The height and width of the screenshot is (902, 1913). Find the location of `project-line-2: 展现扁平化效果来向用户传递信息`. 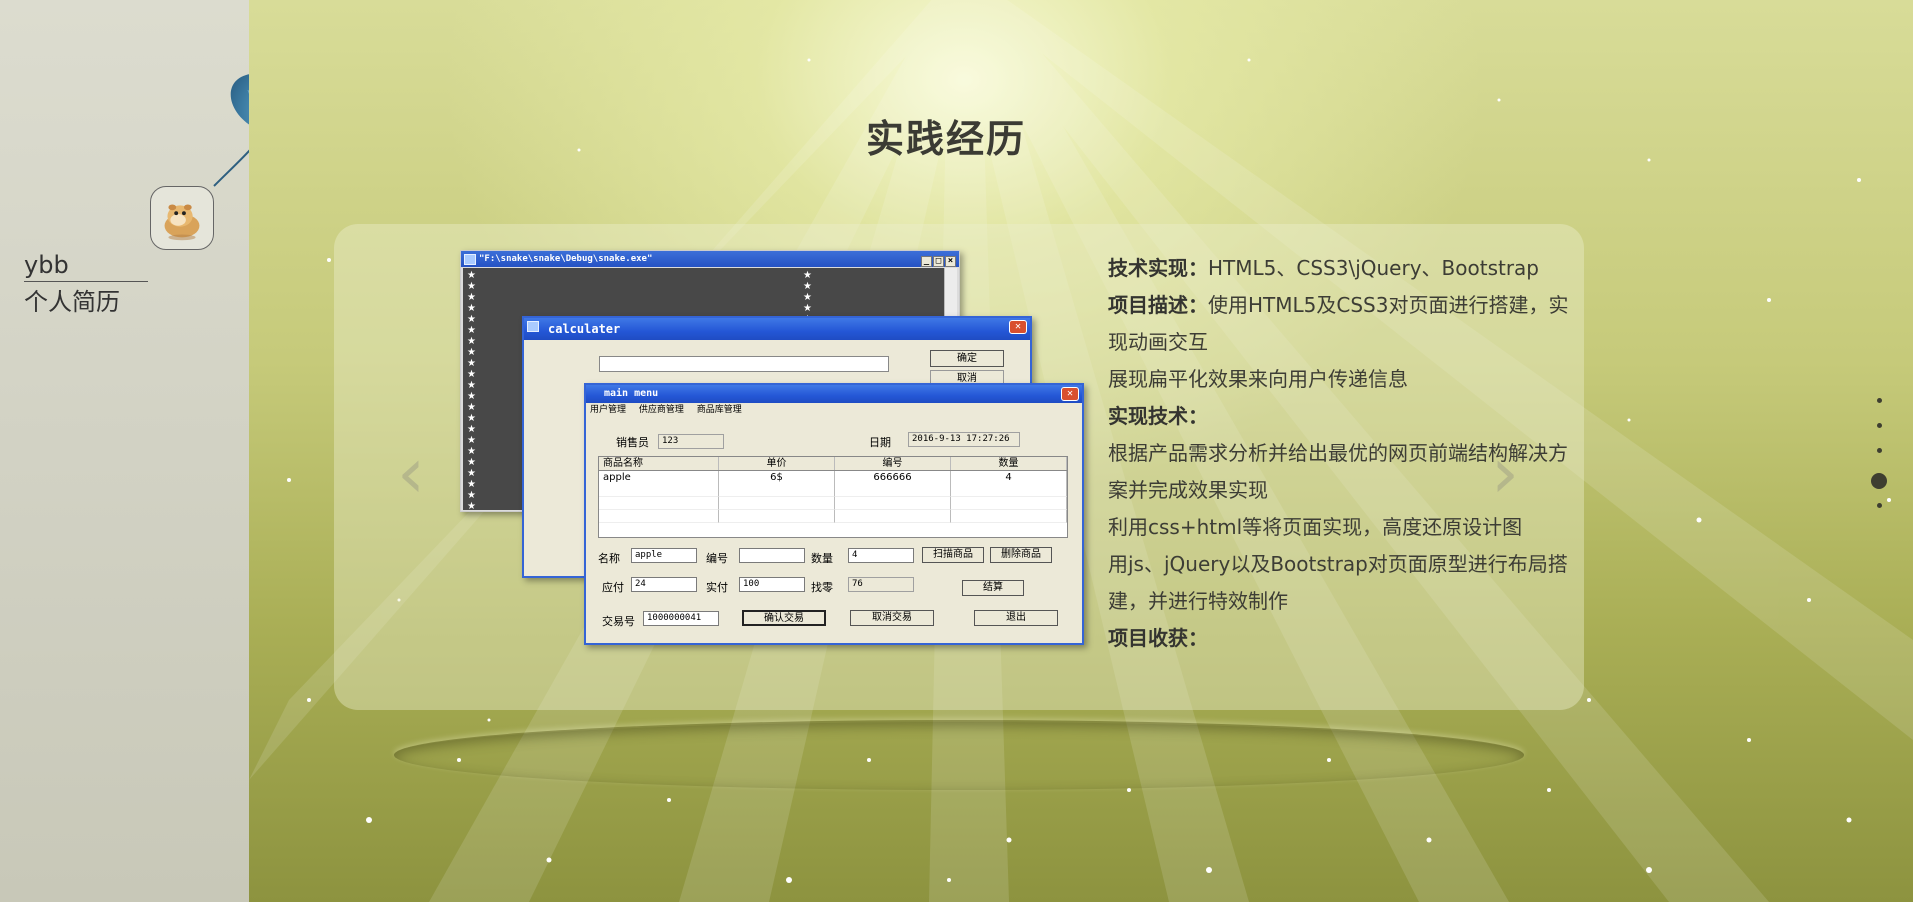

project-line-2: 展现扁平化效果来向用户传递信息 is located at coordinates (1258, 379).